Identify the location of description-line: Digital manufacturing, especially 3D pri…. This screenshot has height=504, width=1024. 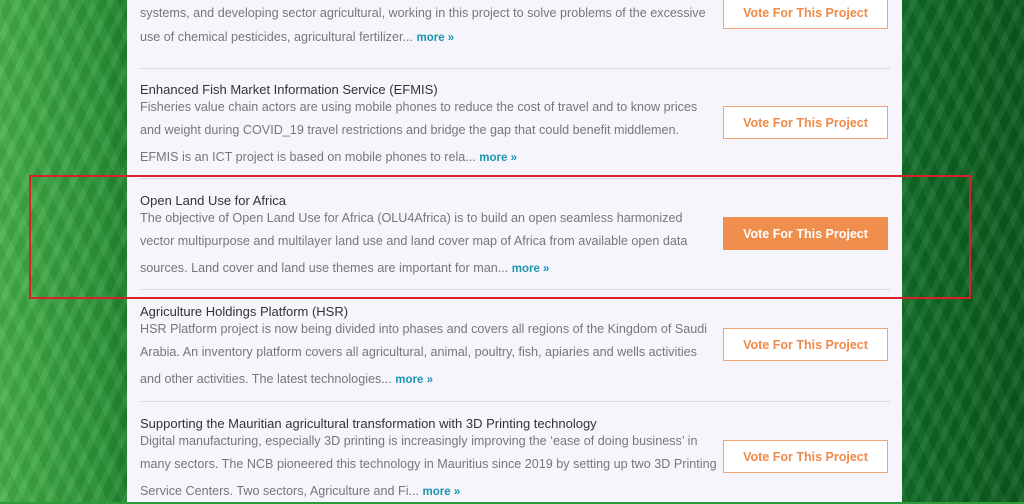
(419, 441).